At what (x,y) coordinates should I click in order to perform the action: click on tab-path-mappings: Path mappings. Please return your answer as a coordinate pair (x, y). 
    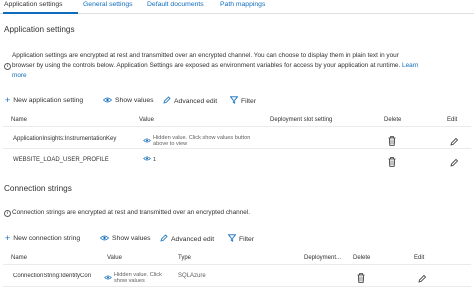
    Looking at the image, I should click on (242, 4).